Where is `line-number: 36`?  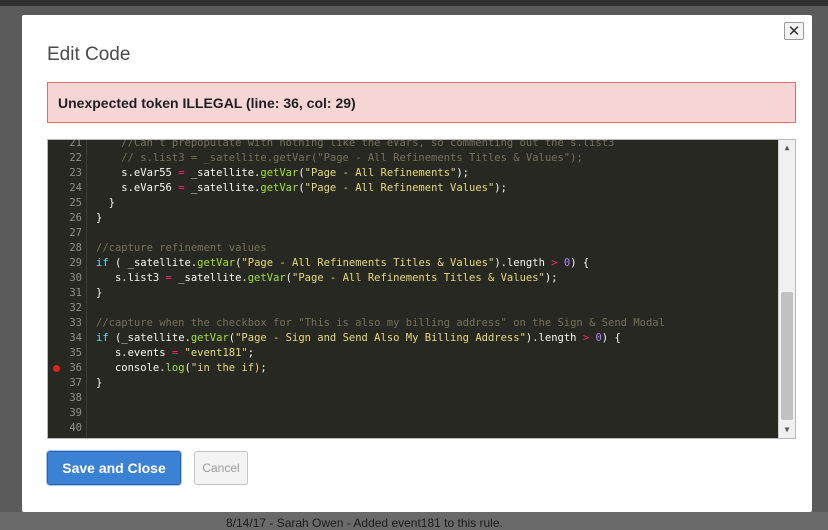
line-number: 36 is located at coordinates (75, 368).